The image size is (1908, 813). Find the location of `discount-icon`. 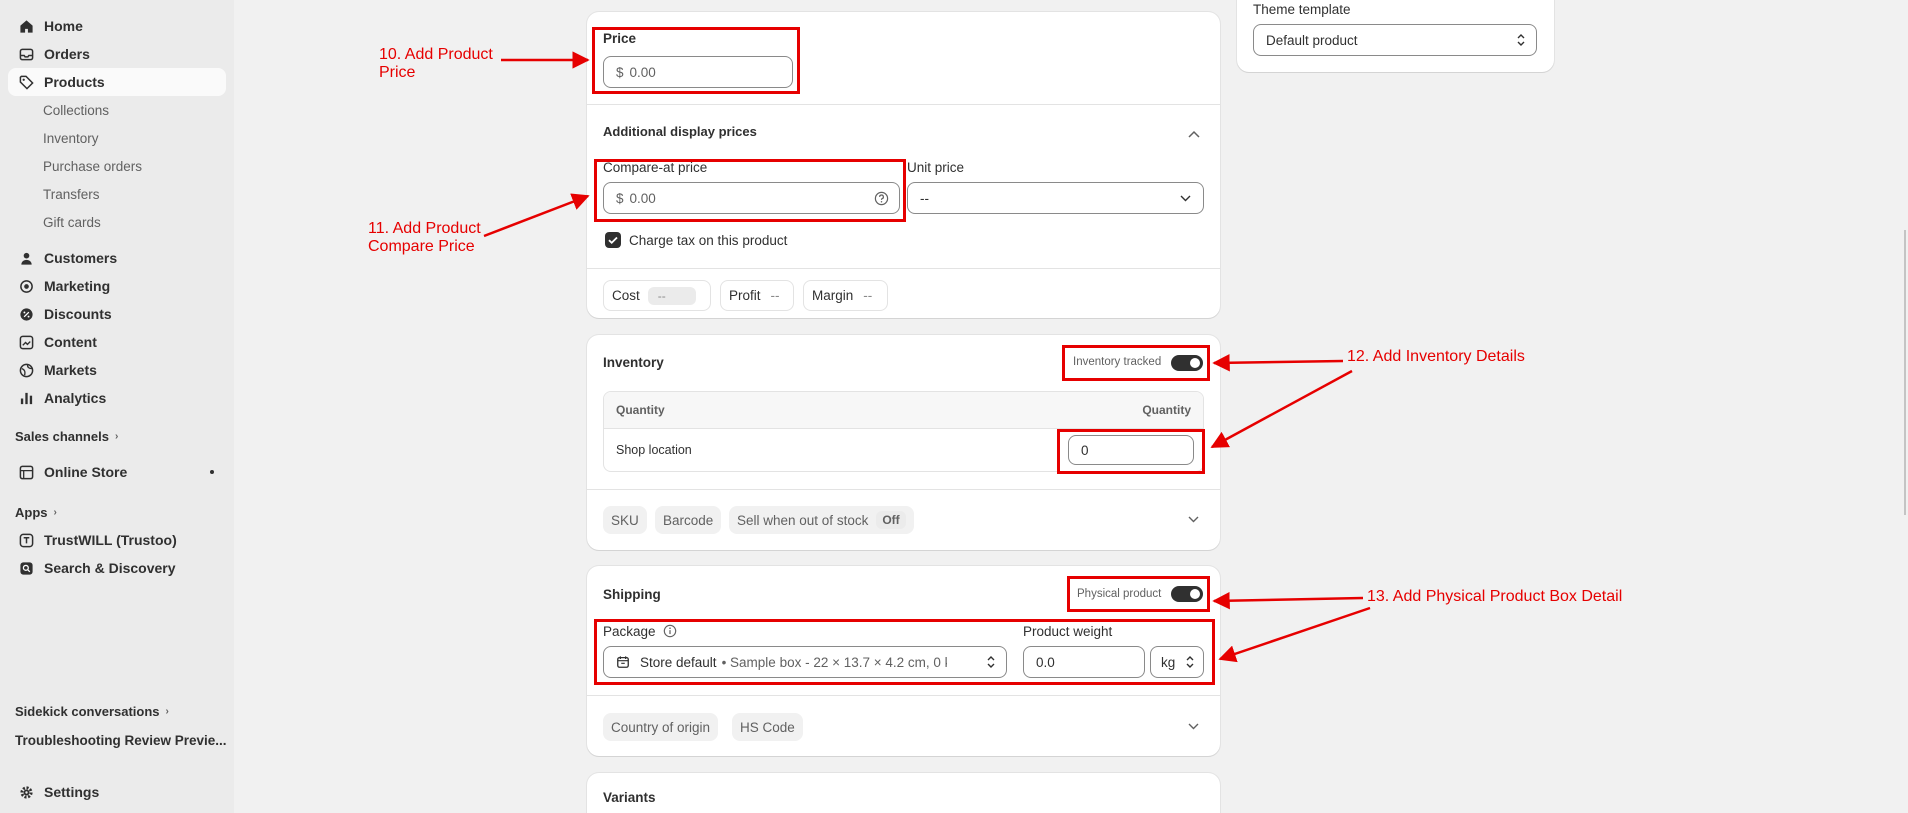

discount-icon is located at coordinates (26, 314).